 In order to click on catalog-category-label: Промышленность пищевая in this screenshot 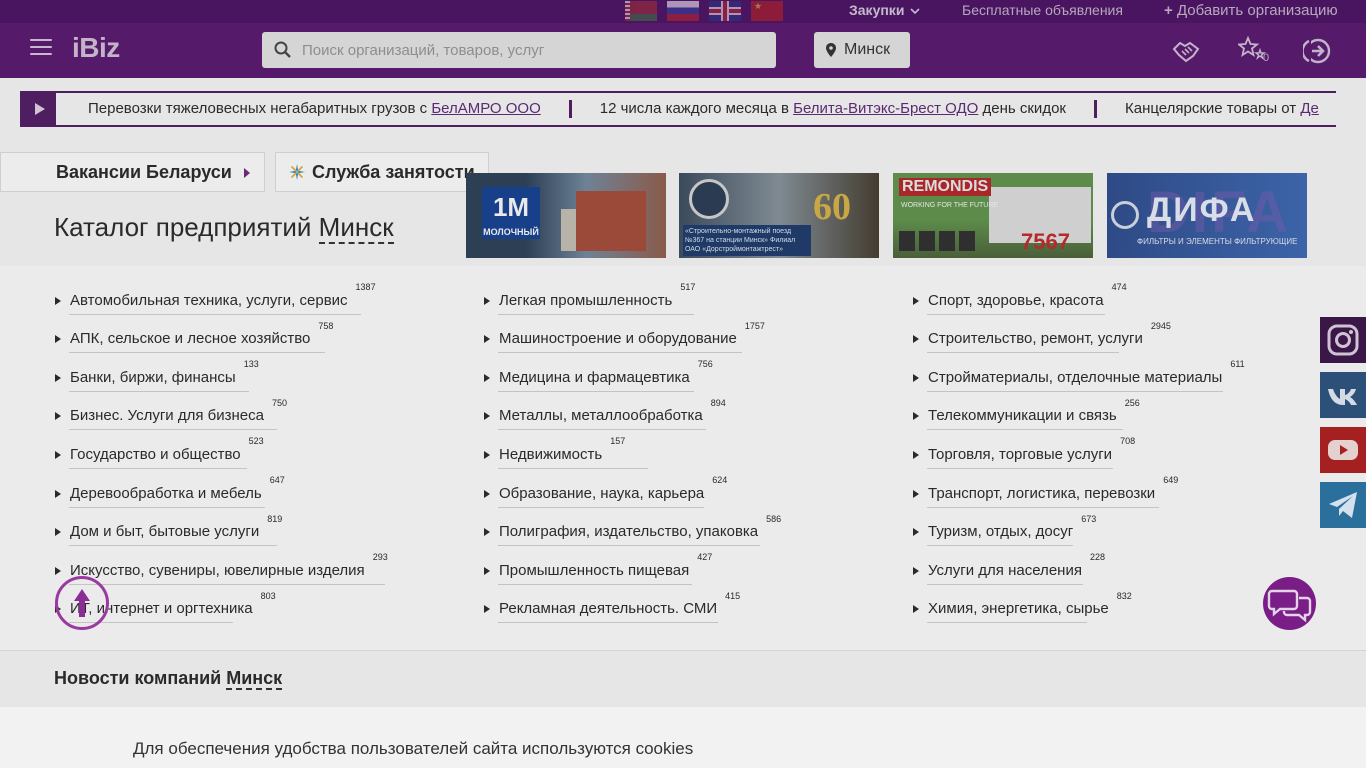, I will do `click(594, 570)`.